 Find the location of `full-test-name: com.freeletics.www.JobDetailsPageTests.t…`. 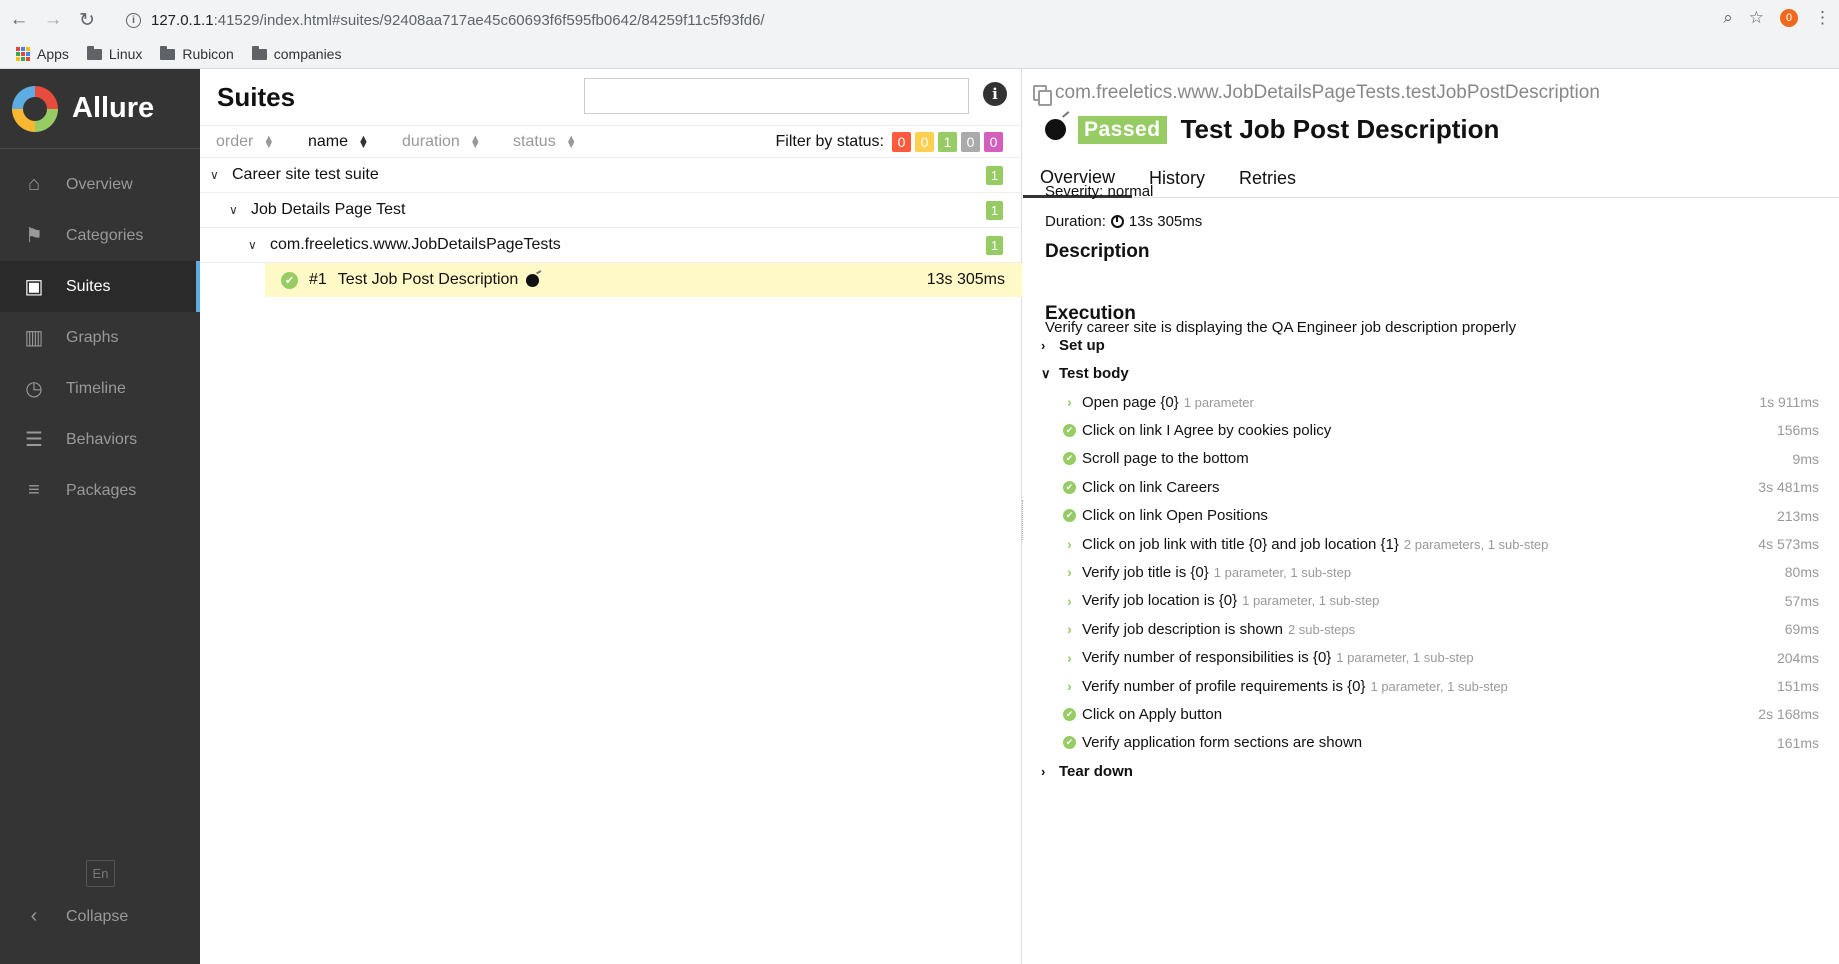

full-test-name: com.freeletics.www.JobDetailsPageTests.t… is located at coordinates (1327, 92).